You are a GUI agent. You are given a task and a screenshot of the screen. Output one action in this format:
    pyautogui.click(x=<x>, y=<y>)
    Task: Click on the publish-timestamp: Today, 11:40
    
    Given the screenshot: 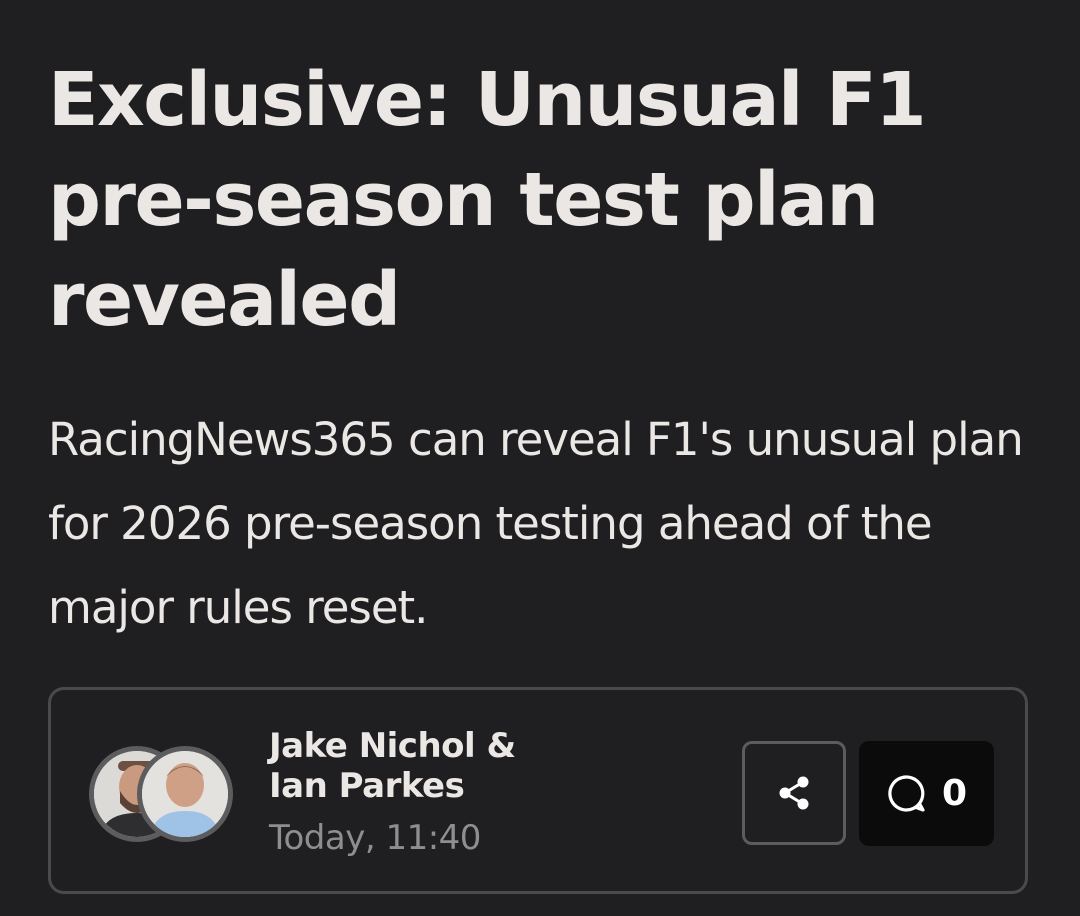 What is the action you would take?
    pyautogui.click(x=375, y=838)
    